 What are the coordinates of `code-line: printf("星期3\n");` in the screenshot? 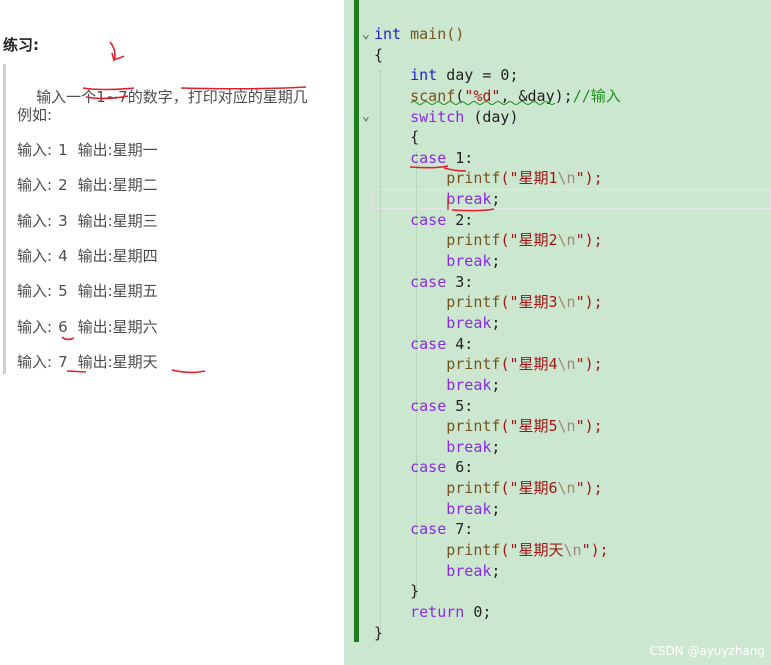 It's located at (497, 302).